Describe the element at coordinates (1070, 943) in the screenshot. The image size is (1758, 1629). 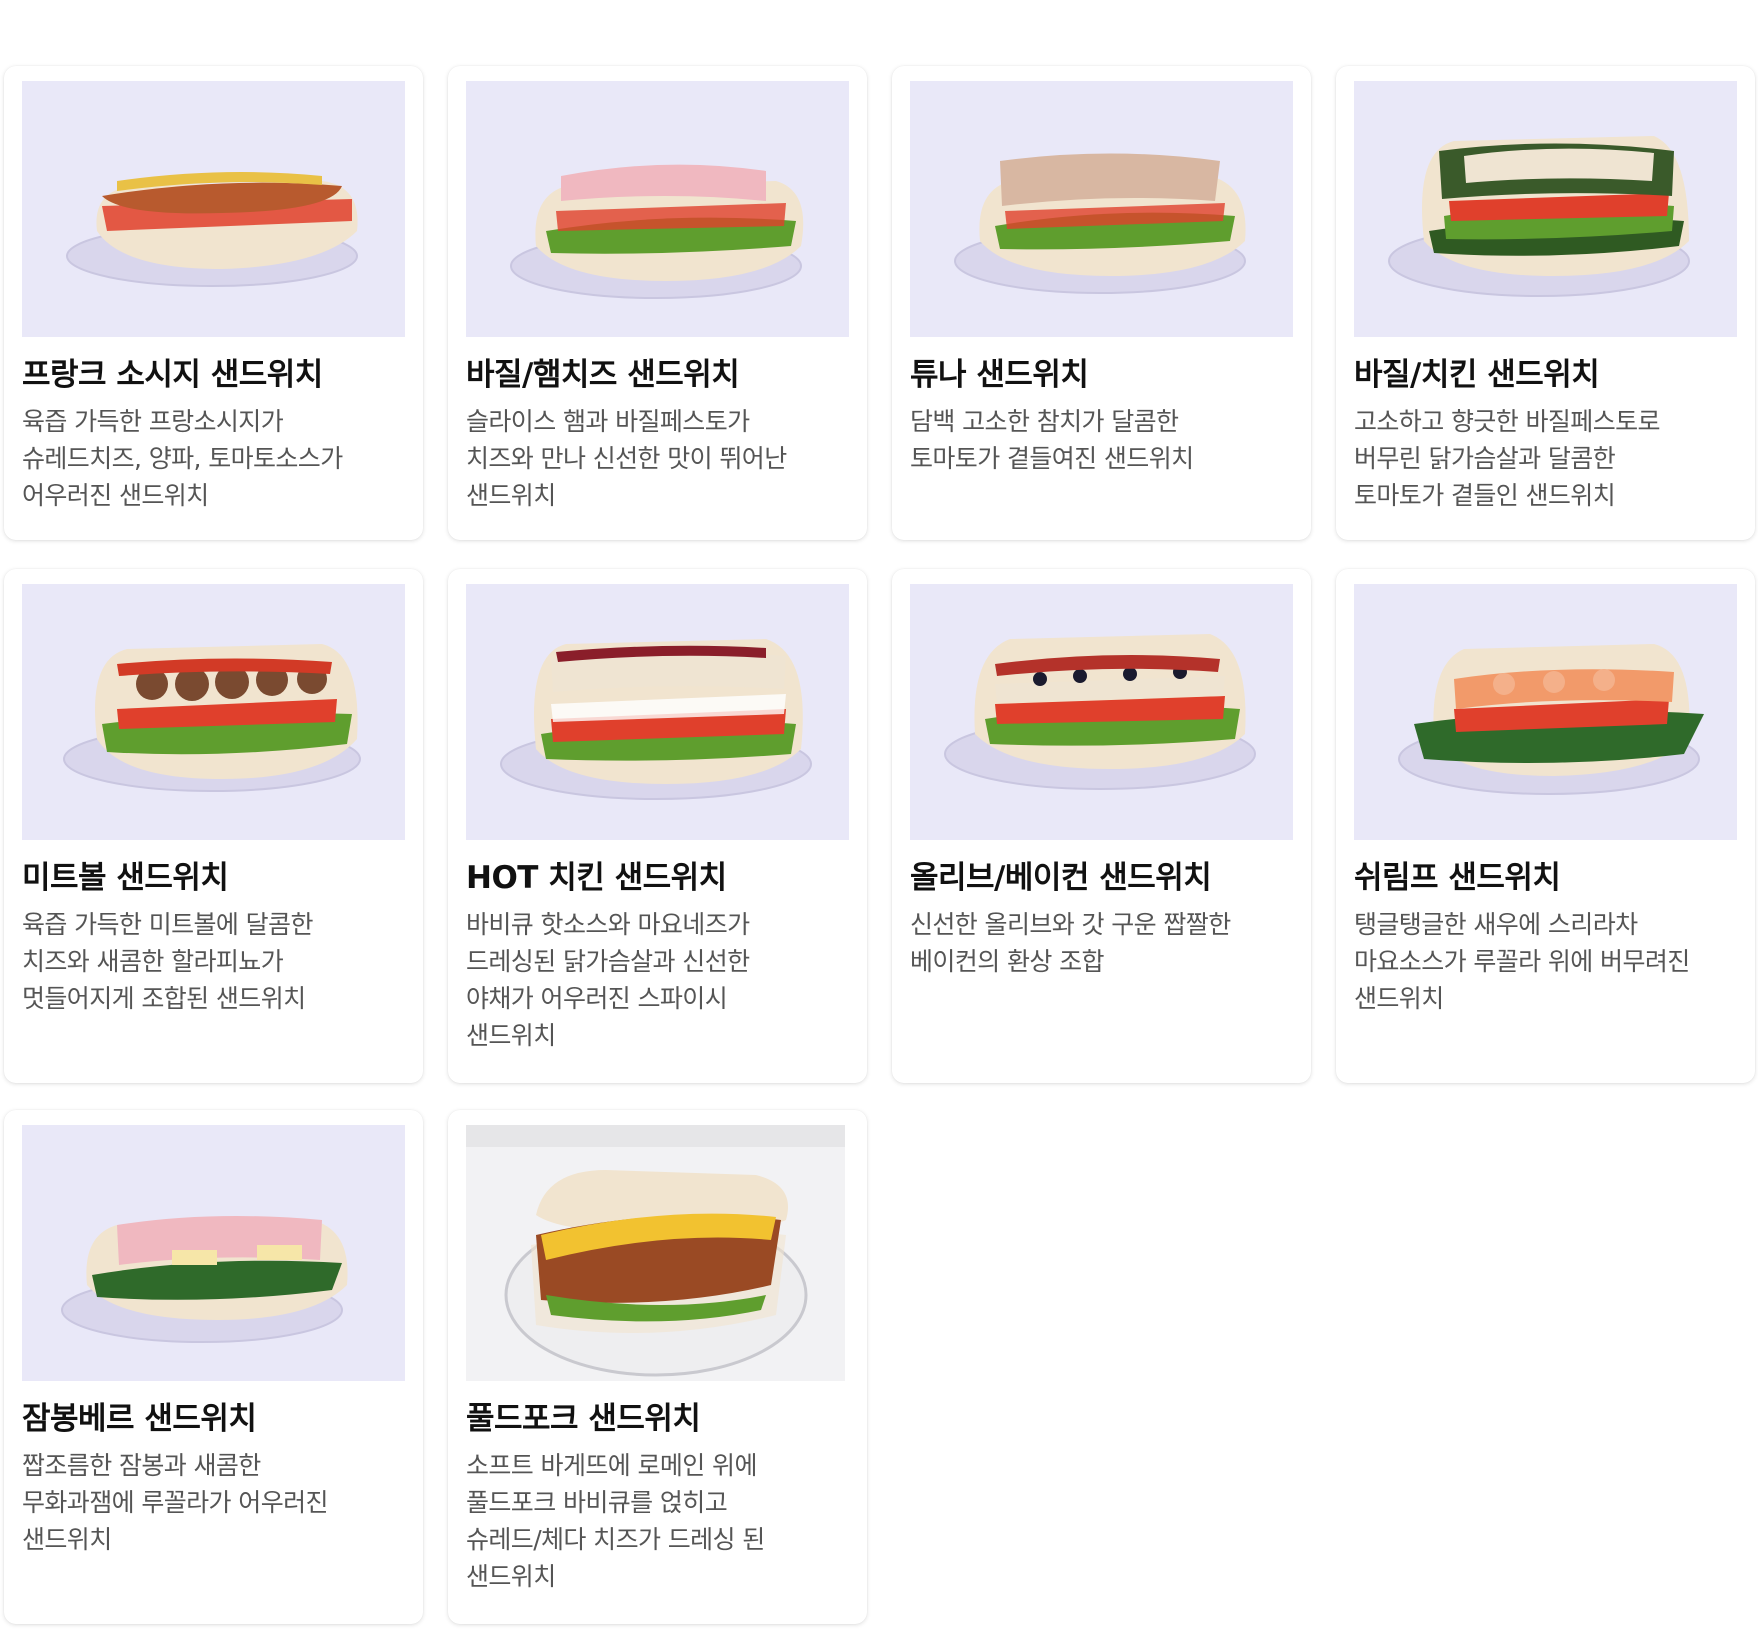
I see `menu-item-description: 신선한 올리브와 갓 구운 짭짤한 베이컨의 환상 조합` at that location.